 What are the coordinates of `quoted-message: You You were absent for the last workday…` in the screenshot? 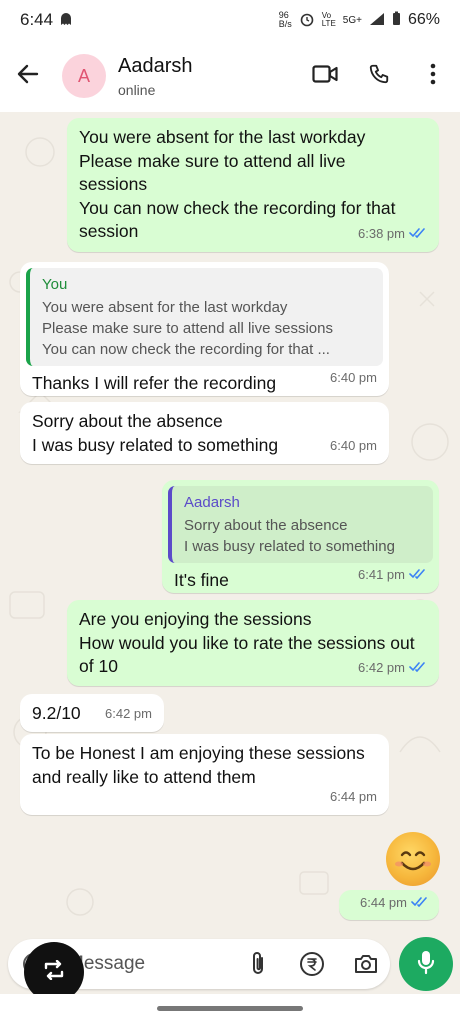 It's located at (204, 317).